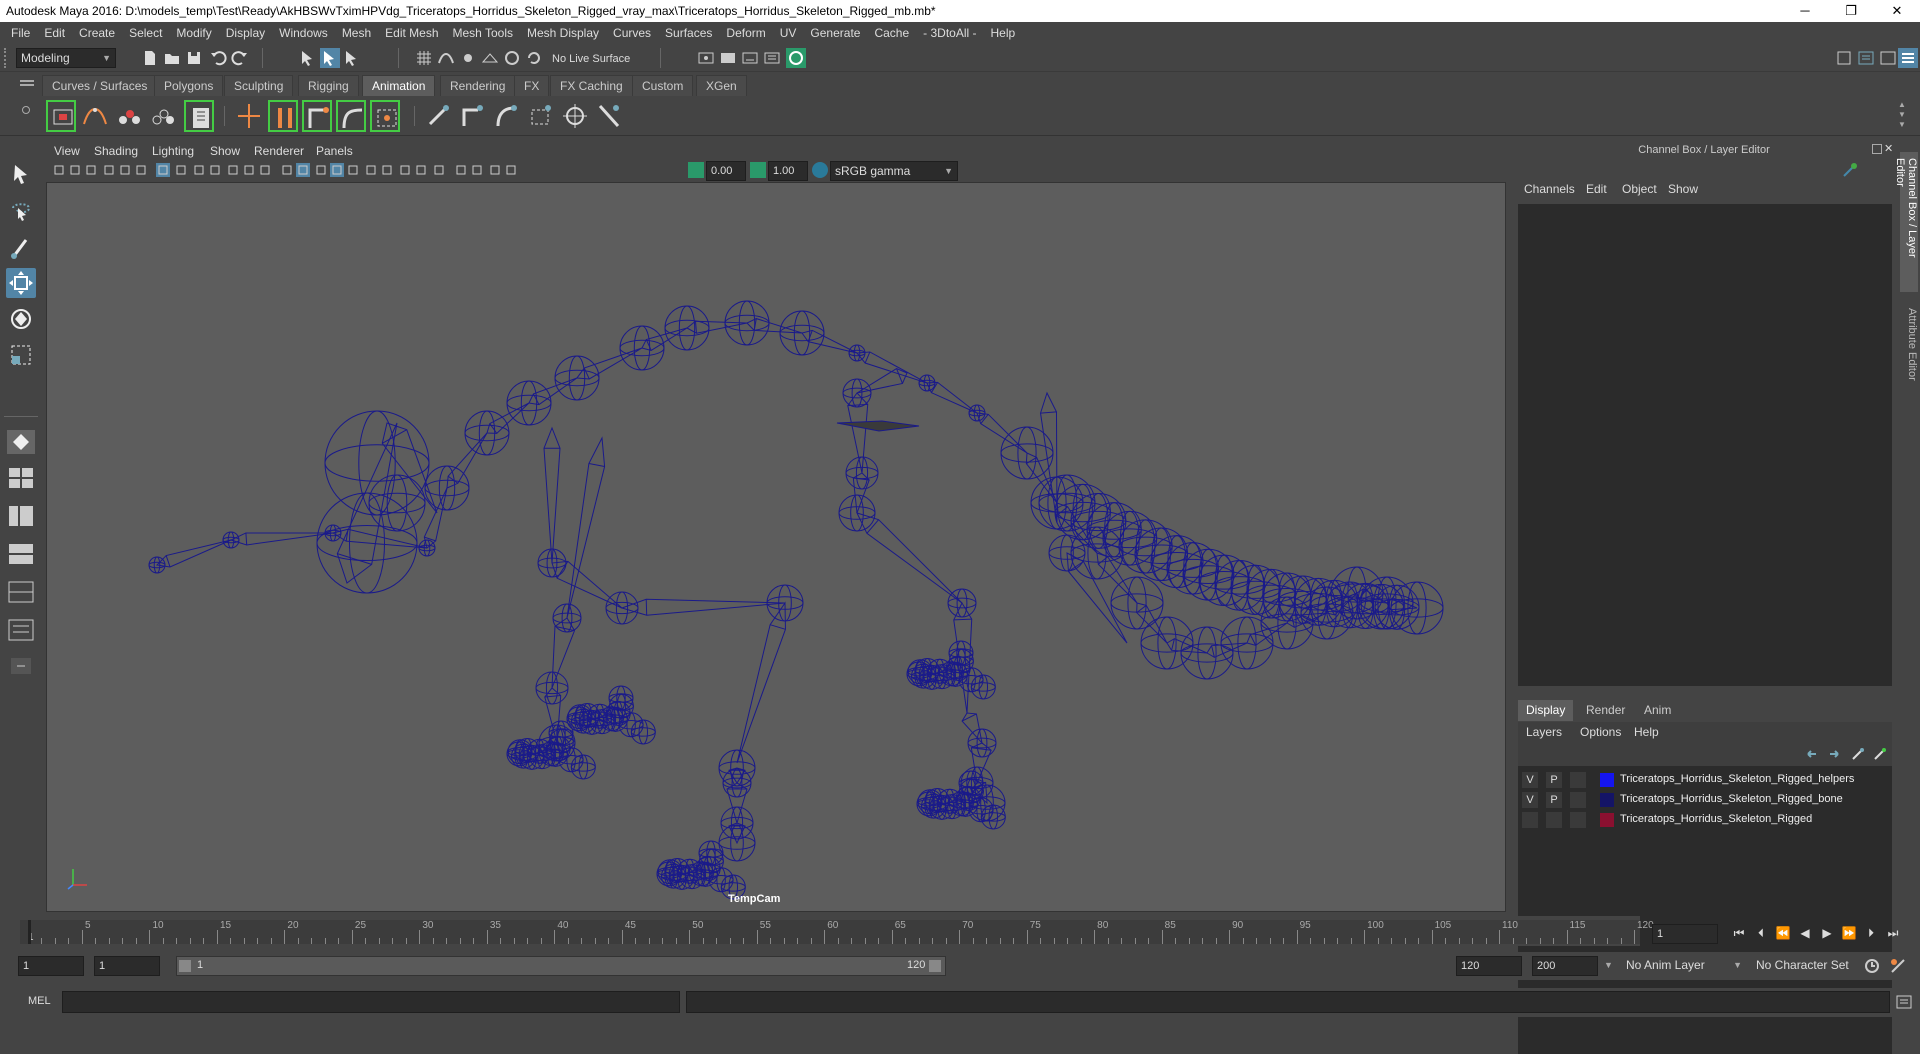 The image size is (1920, 1054). Describe the element at coordinates (1761, 933) in the screenshot. I see `step-back-icon: ⏴` at that location.